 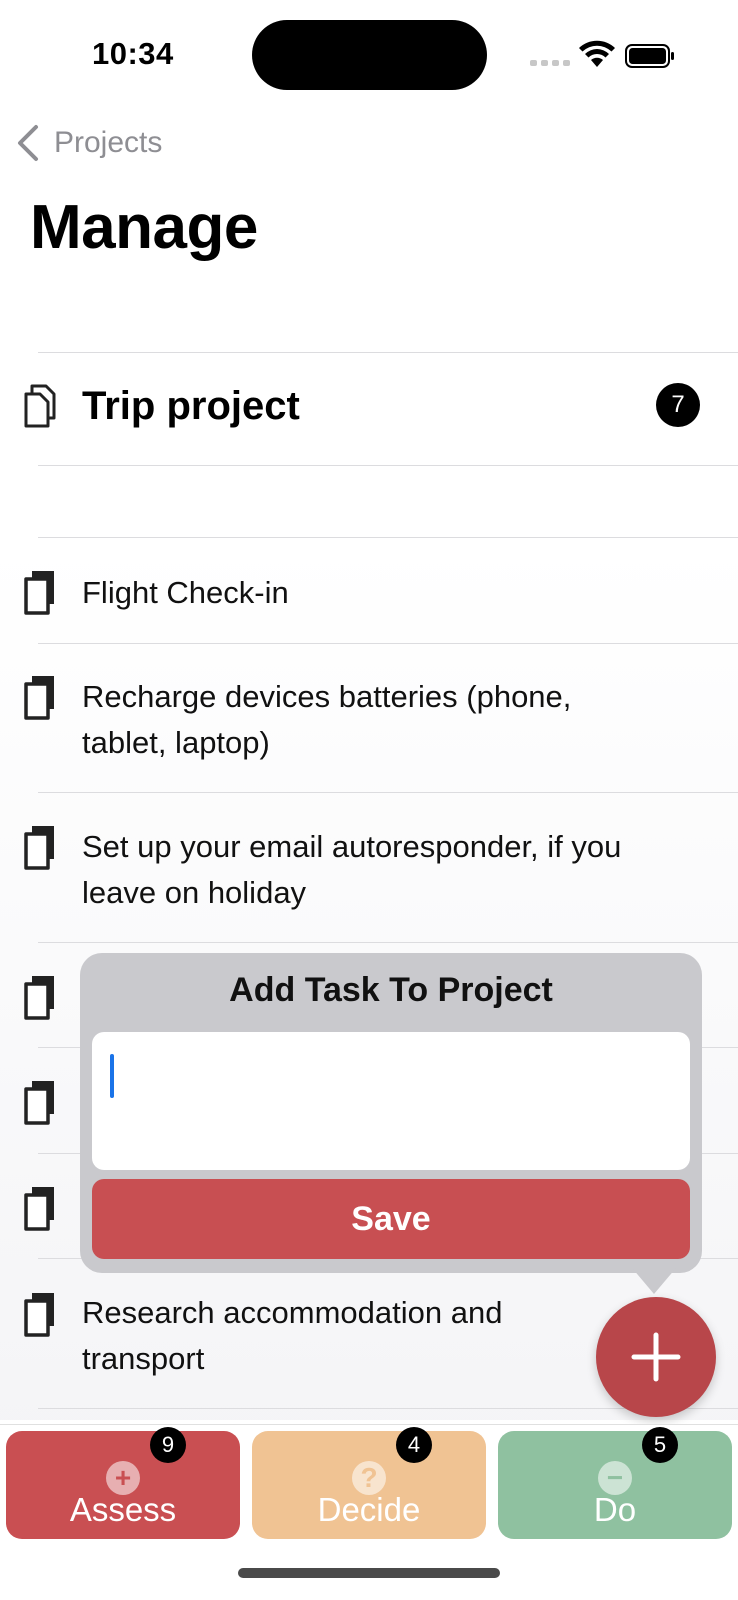 I want to click on add-task-button, so click(x=656, y=1357).